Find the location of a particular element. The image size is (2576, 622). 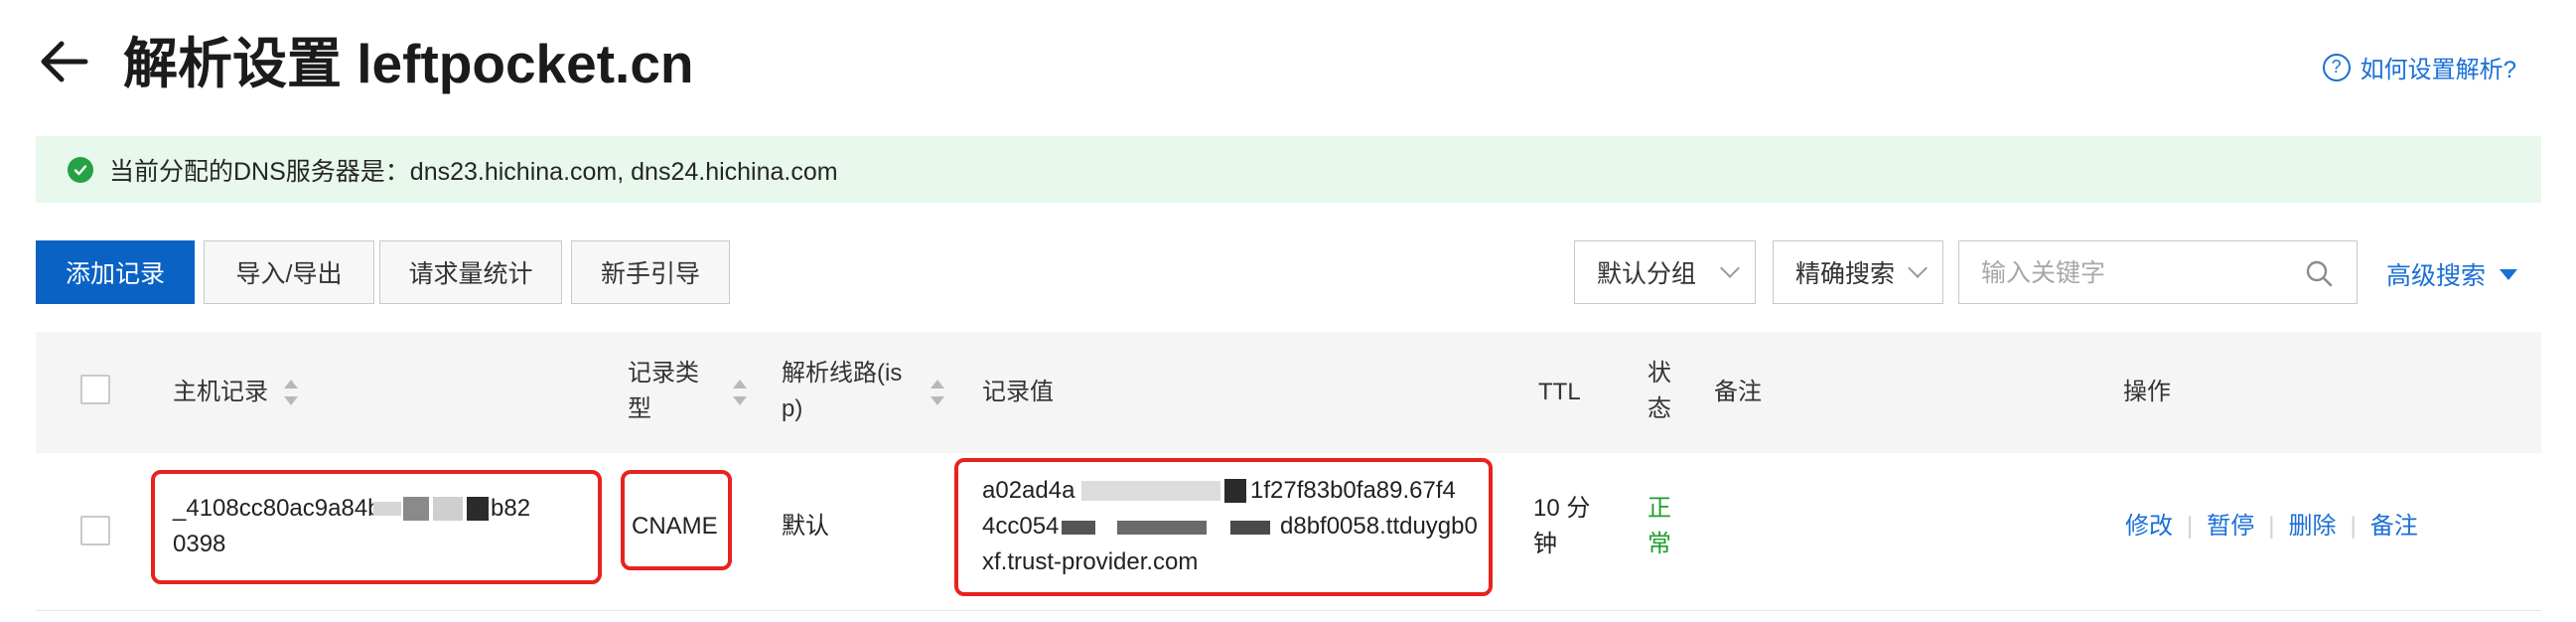

column-type-line2: 型 is located at coordinates (639, 408).